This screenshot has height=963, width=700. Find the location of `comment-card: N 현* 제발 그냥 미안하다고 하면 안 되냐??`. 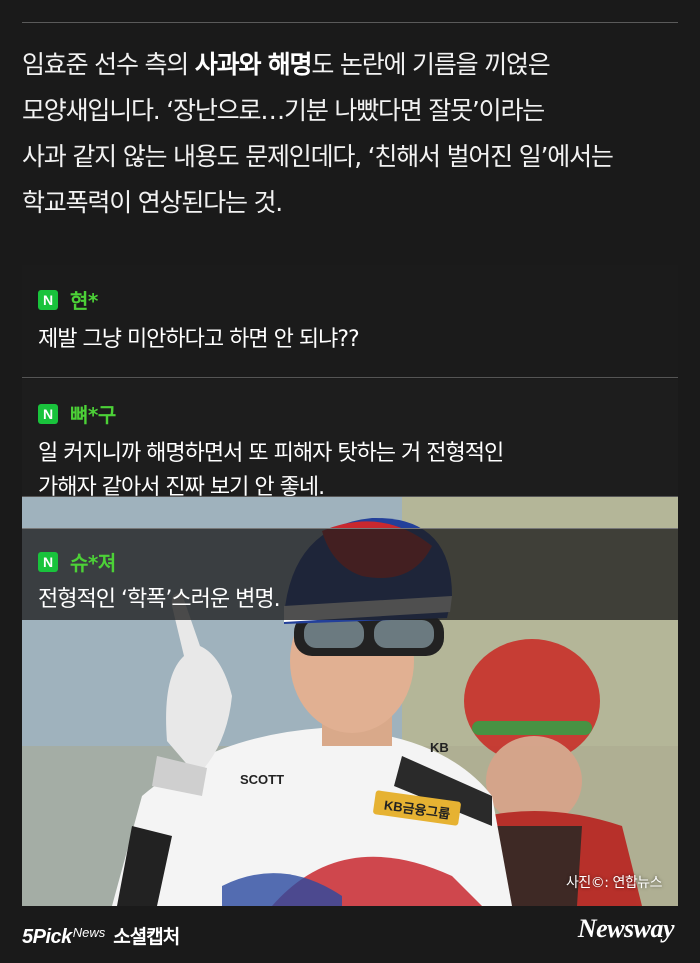

comment-card: N 현* 제발 그냥 미안하다고 하면 안 되냐?? is located at coordinates (350, 321).